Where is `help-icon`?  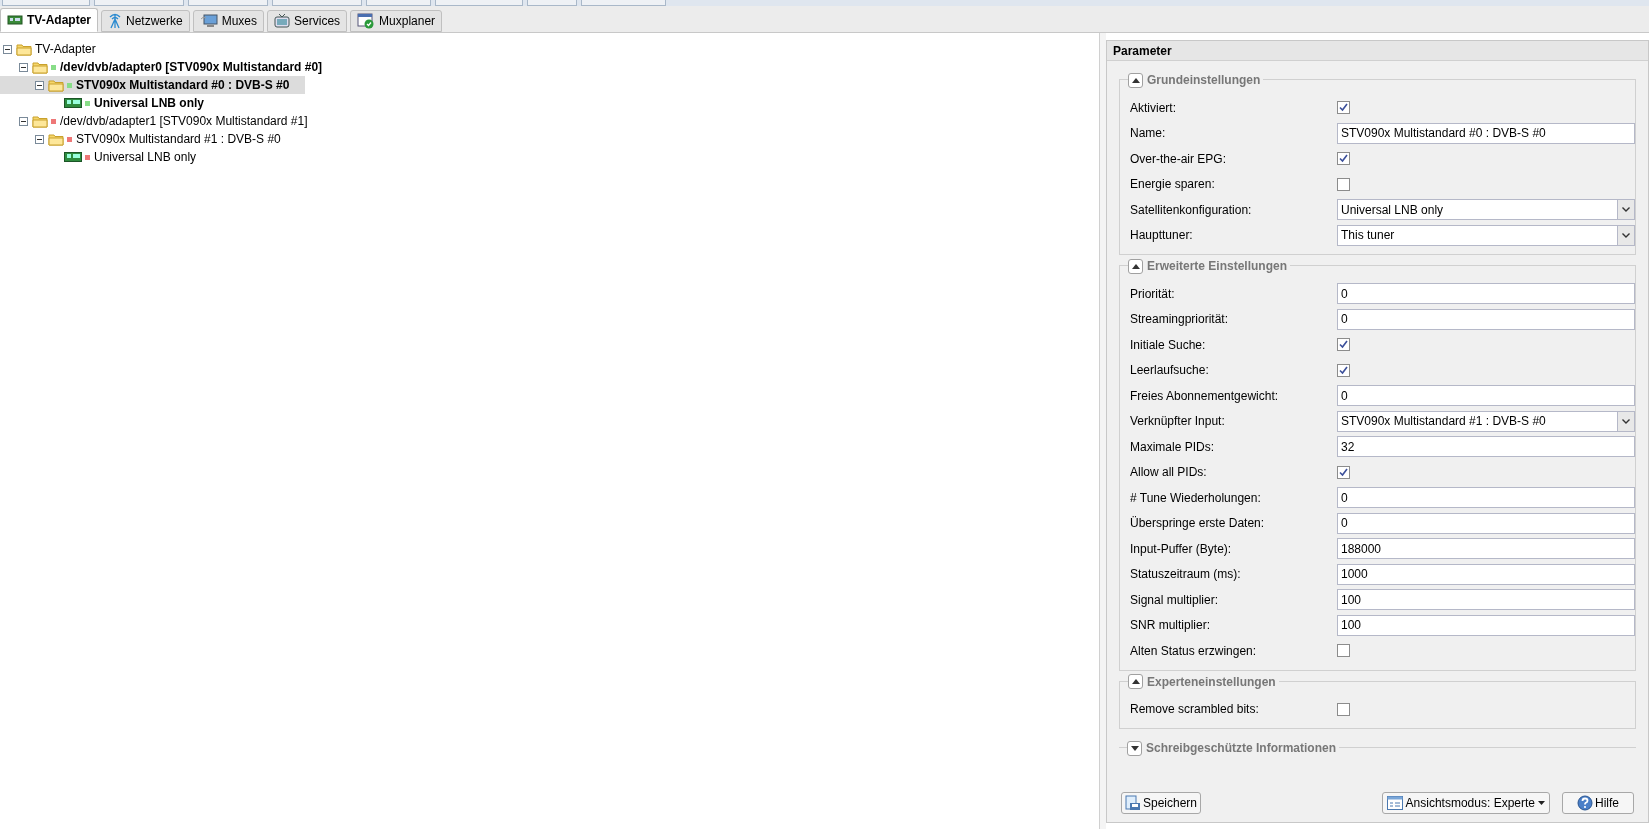 help-icon is located at coordinates (1585, 803).